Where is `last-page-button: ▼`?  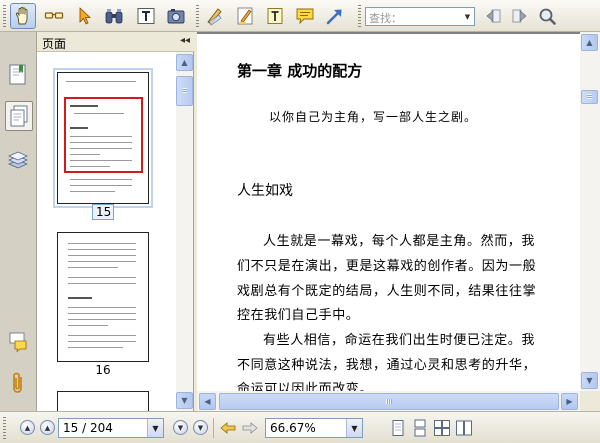
last-page-button: ▼ is located at coordinates (200, 427).